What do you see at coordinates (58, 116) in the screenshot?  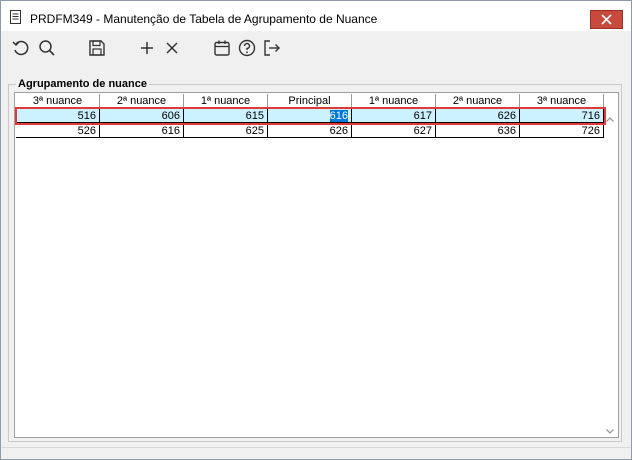 I see `table-cell: 516` at bounding box center [58, 116].